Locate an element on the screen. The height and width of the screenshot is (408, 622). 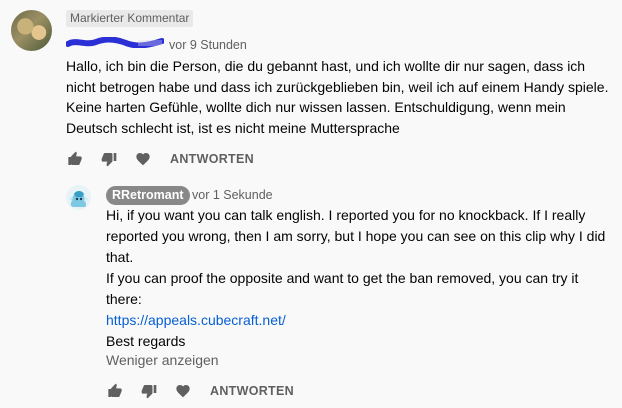
redacted-author-name is located at coordinates (115, 42).